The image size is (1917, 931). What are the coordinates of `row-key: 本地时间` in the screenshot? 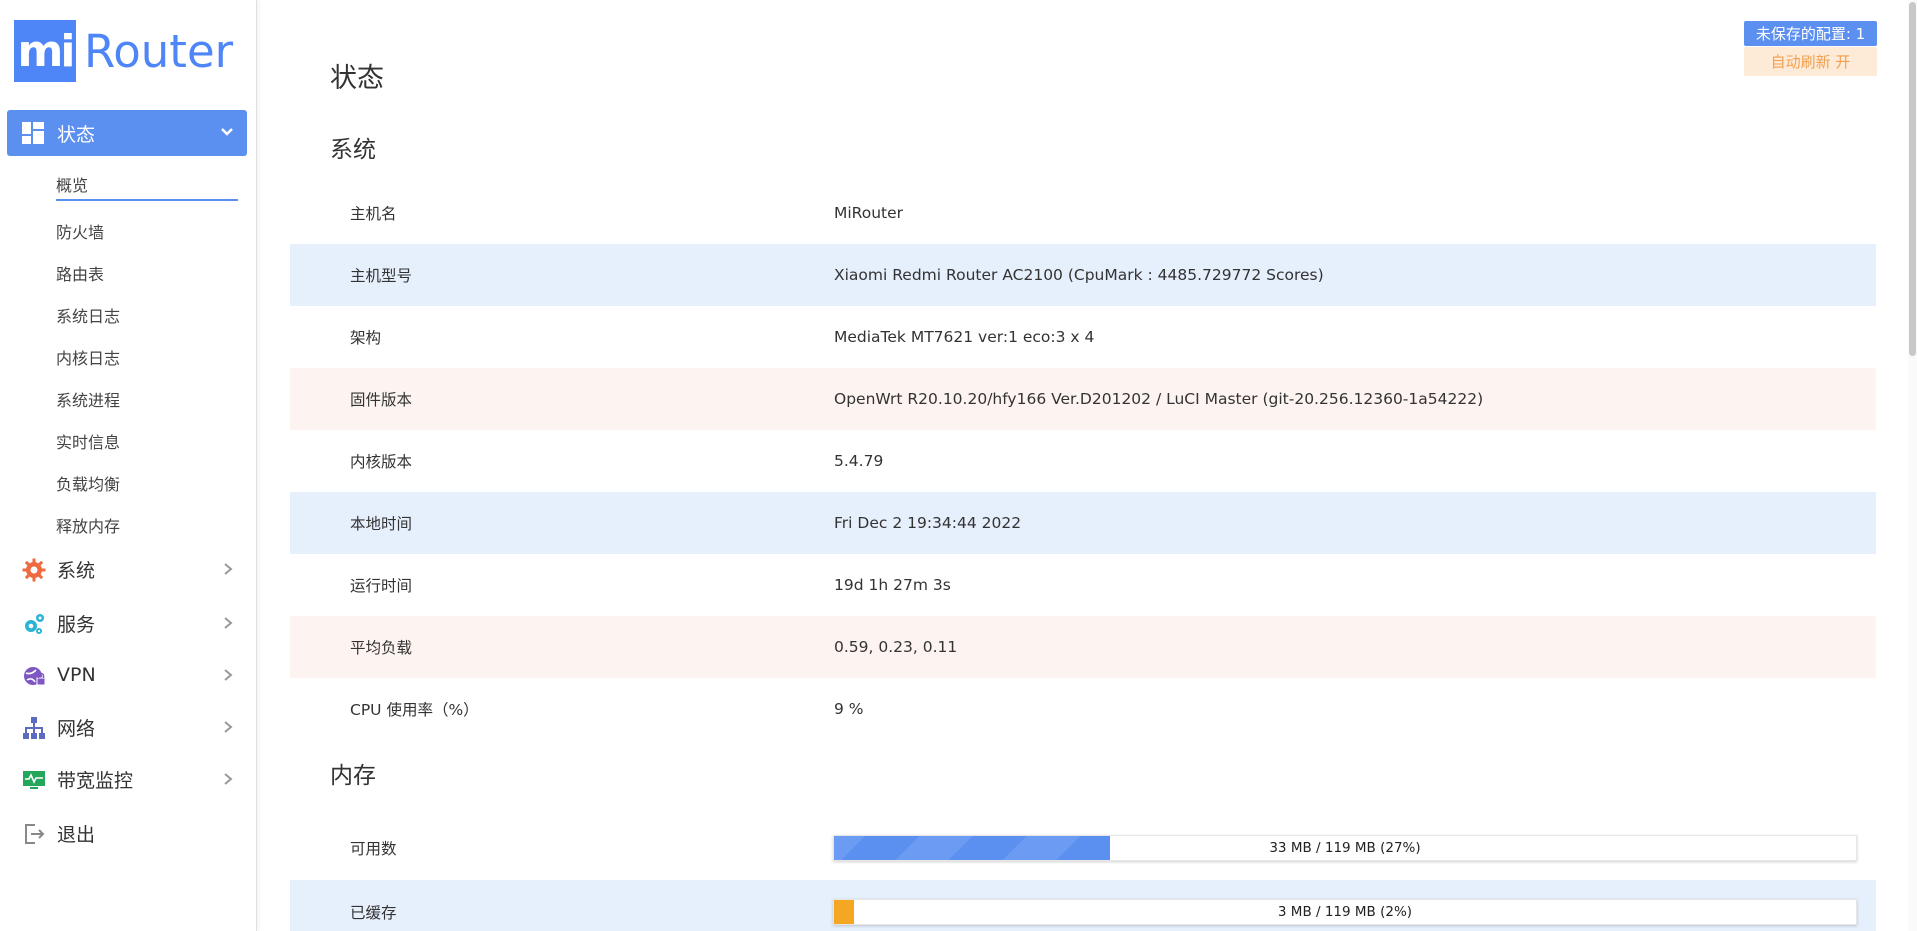 It's located at (381, 524).